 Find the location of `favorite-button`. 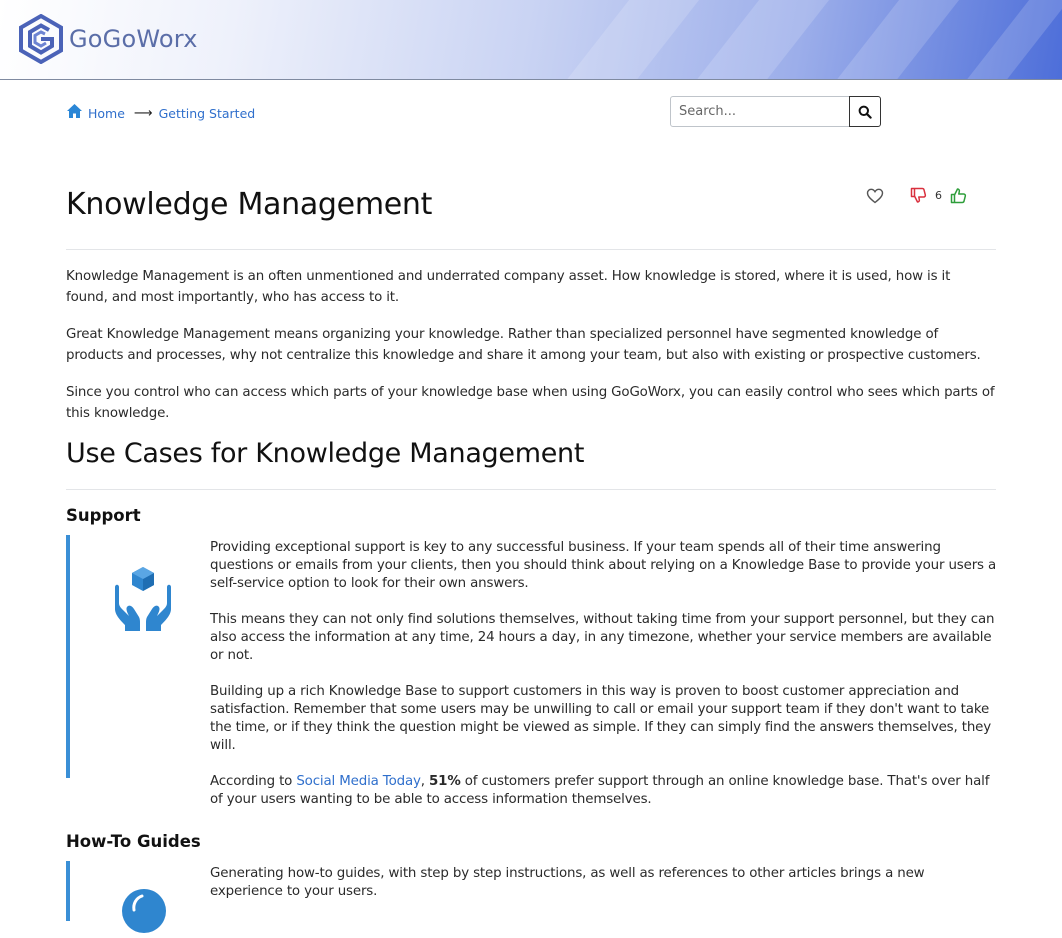

favorite-button is located at coordinates (875, 196).